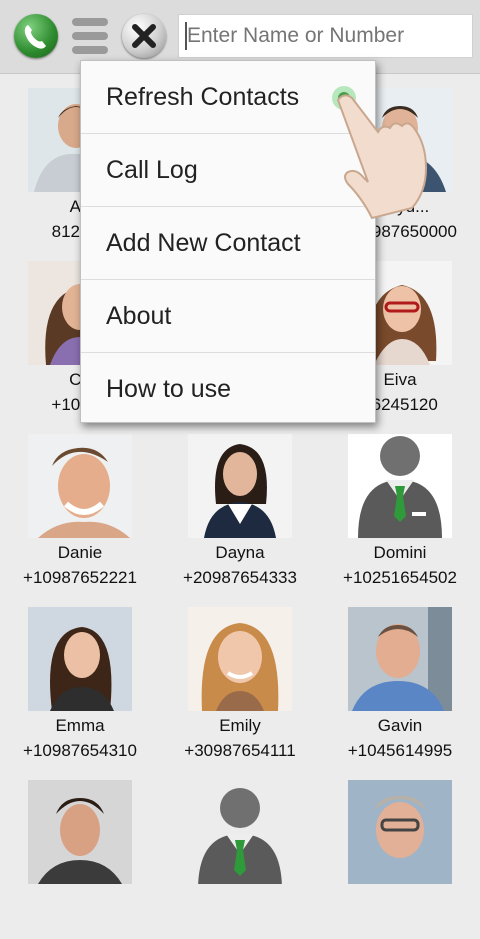 Image resolution: width=480 pixels, height=939 pixels. I want to click on contact-name: Danie, so click(80, 552).